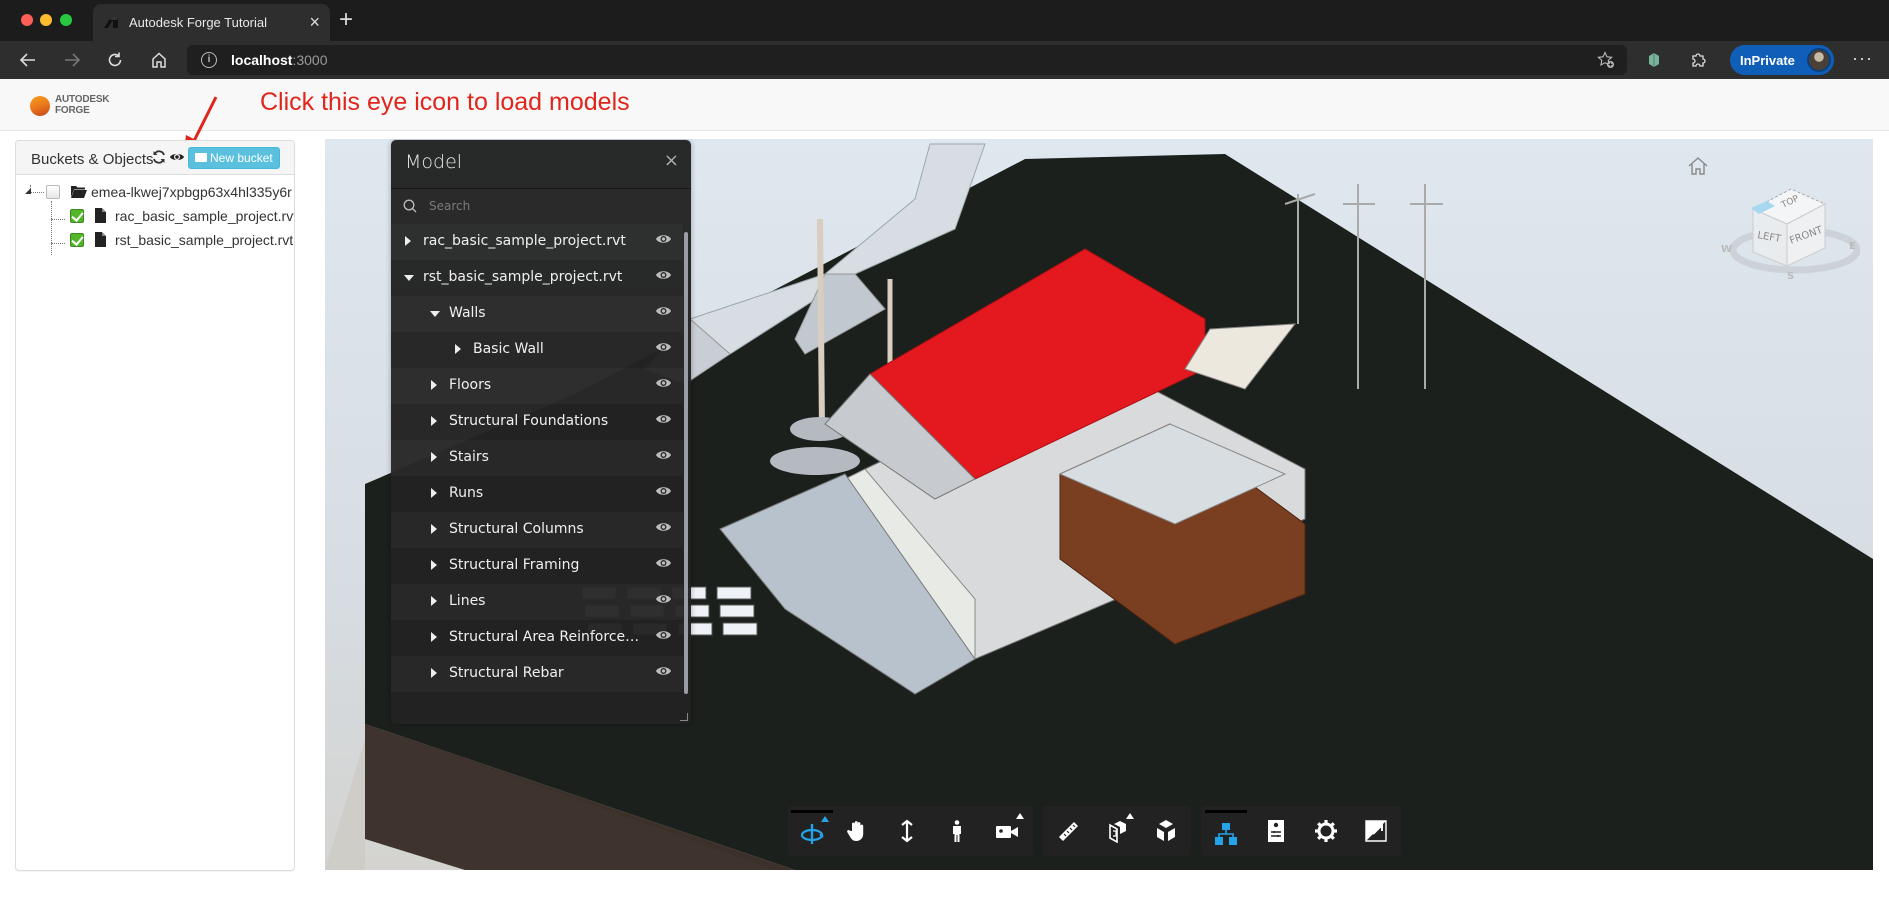  What do you see at coordinates (537, 458) in the screenshot?
I see `model-tree-item: Stairs` at bounding box center [537, 458].